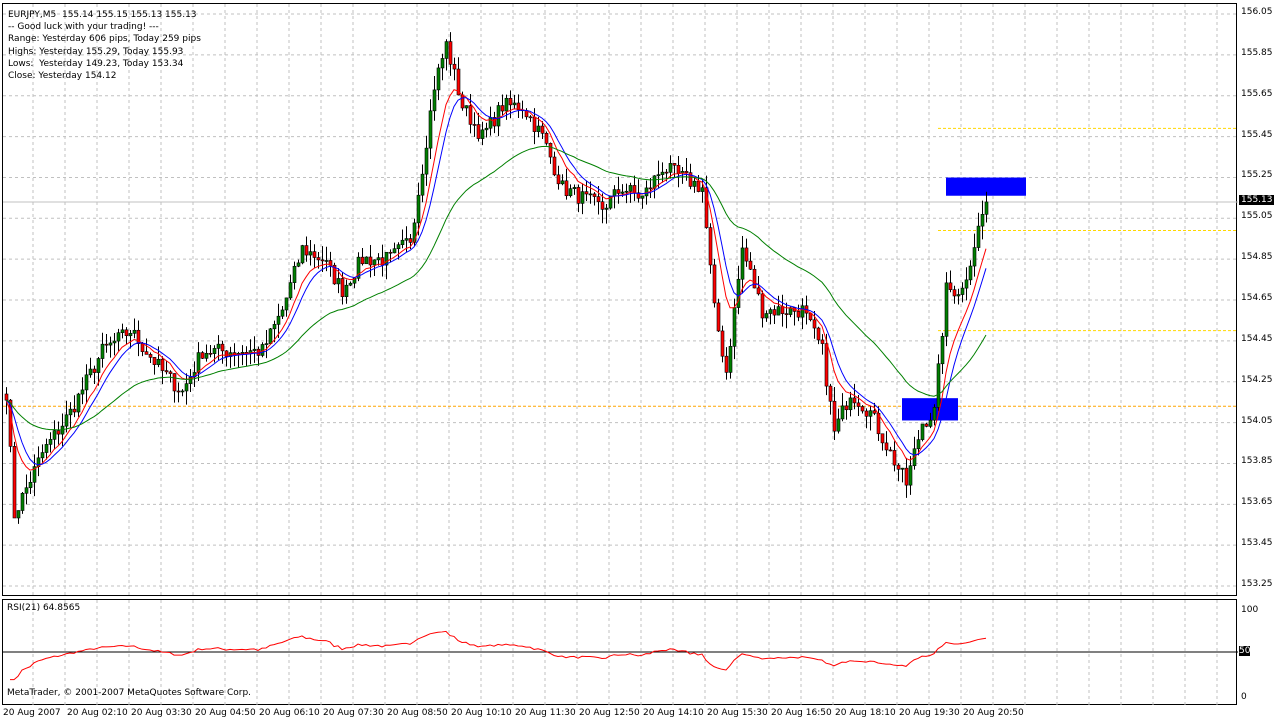  Describe the element at coordinates (1257, 584) in the screenshot. I see `price-axis-label: 153.25` at that location.